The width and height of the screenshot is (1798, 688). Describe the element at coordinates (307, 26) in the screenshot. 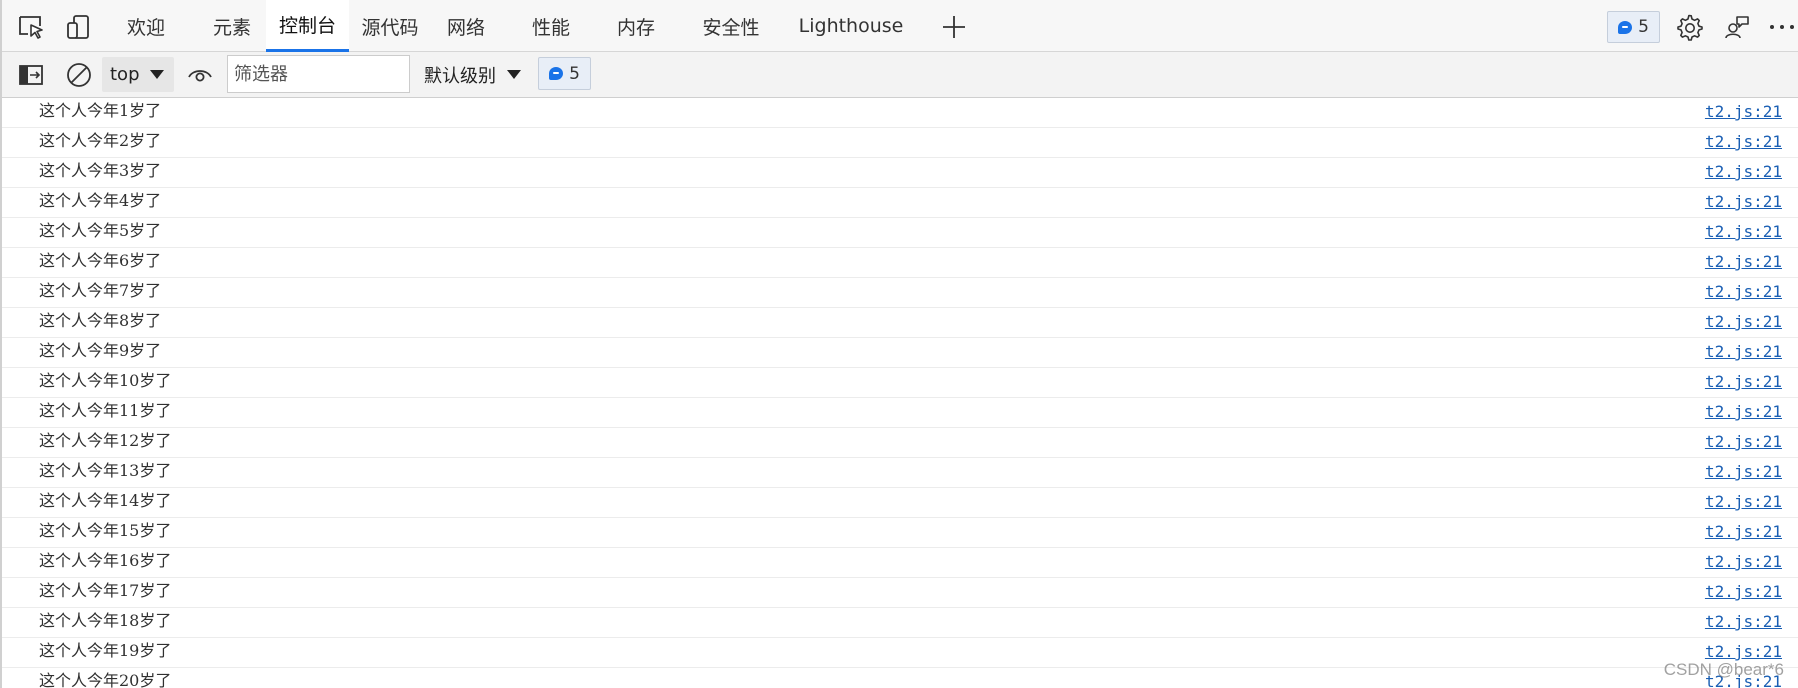

I see `tab-console: 控制台` at that location.